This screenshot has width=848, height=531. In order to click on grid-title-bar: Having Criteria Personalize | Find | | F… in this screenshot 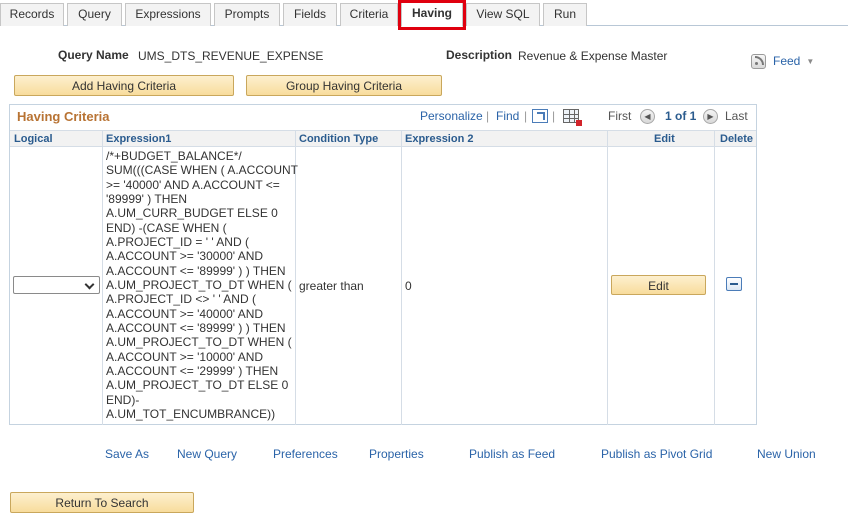, I will do `click(383, 117)`.